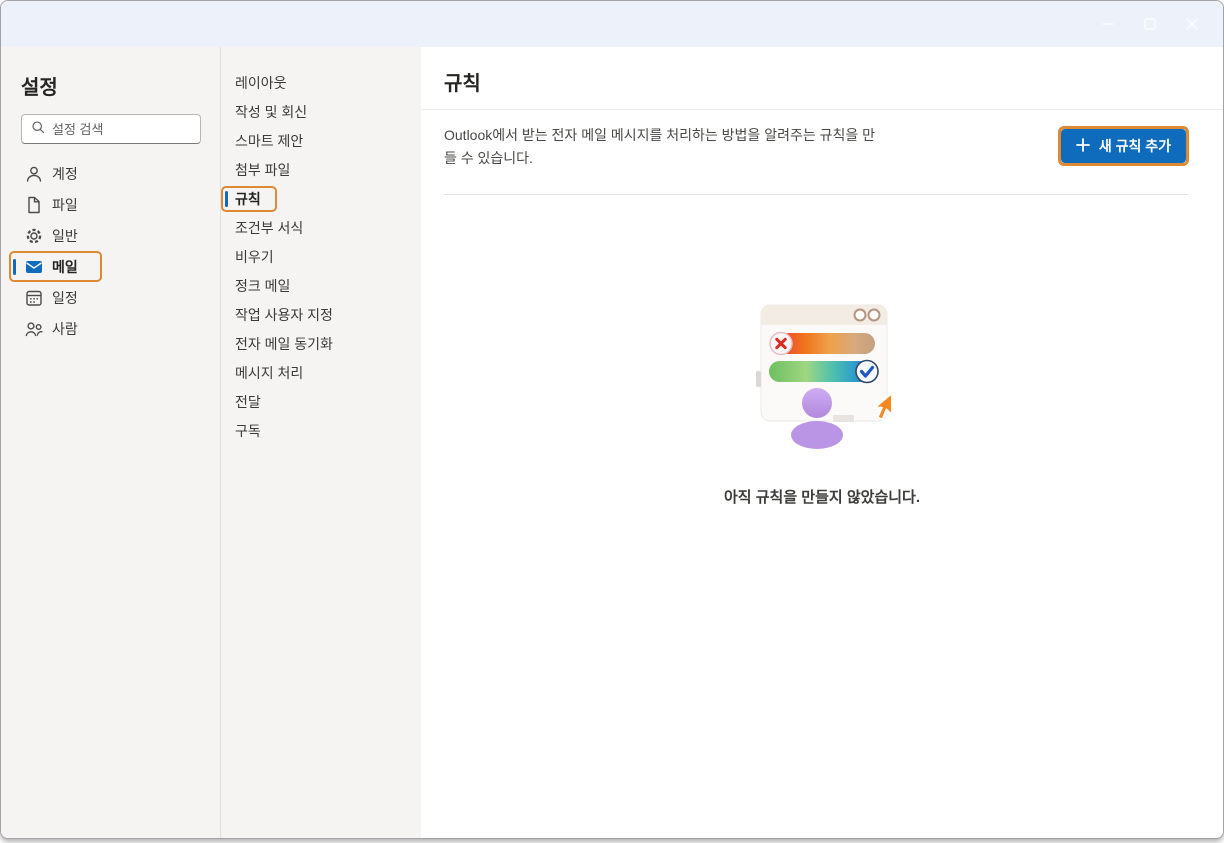  I want to click on sidebar-item-label: 사람, so click(65, 328).